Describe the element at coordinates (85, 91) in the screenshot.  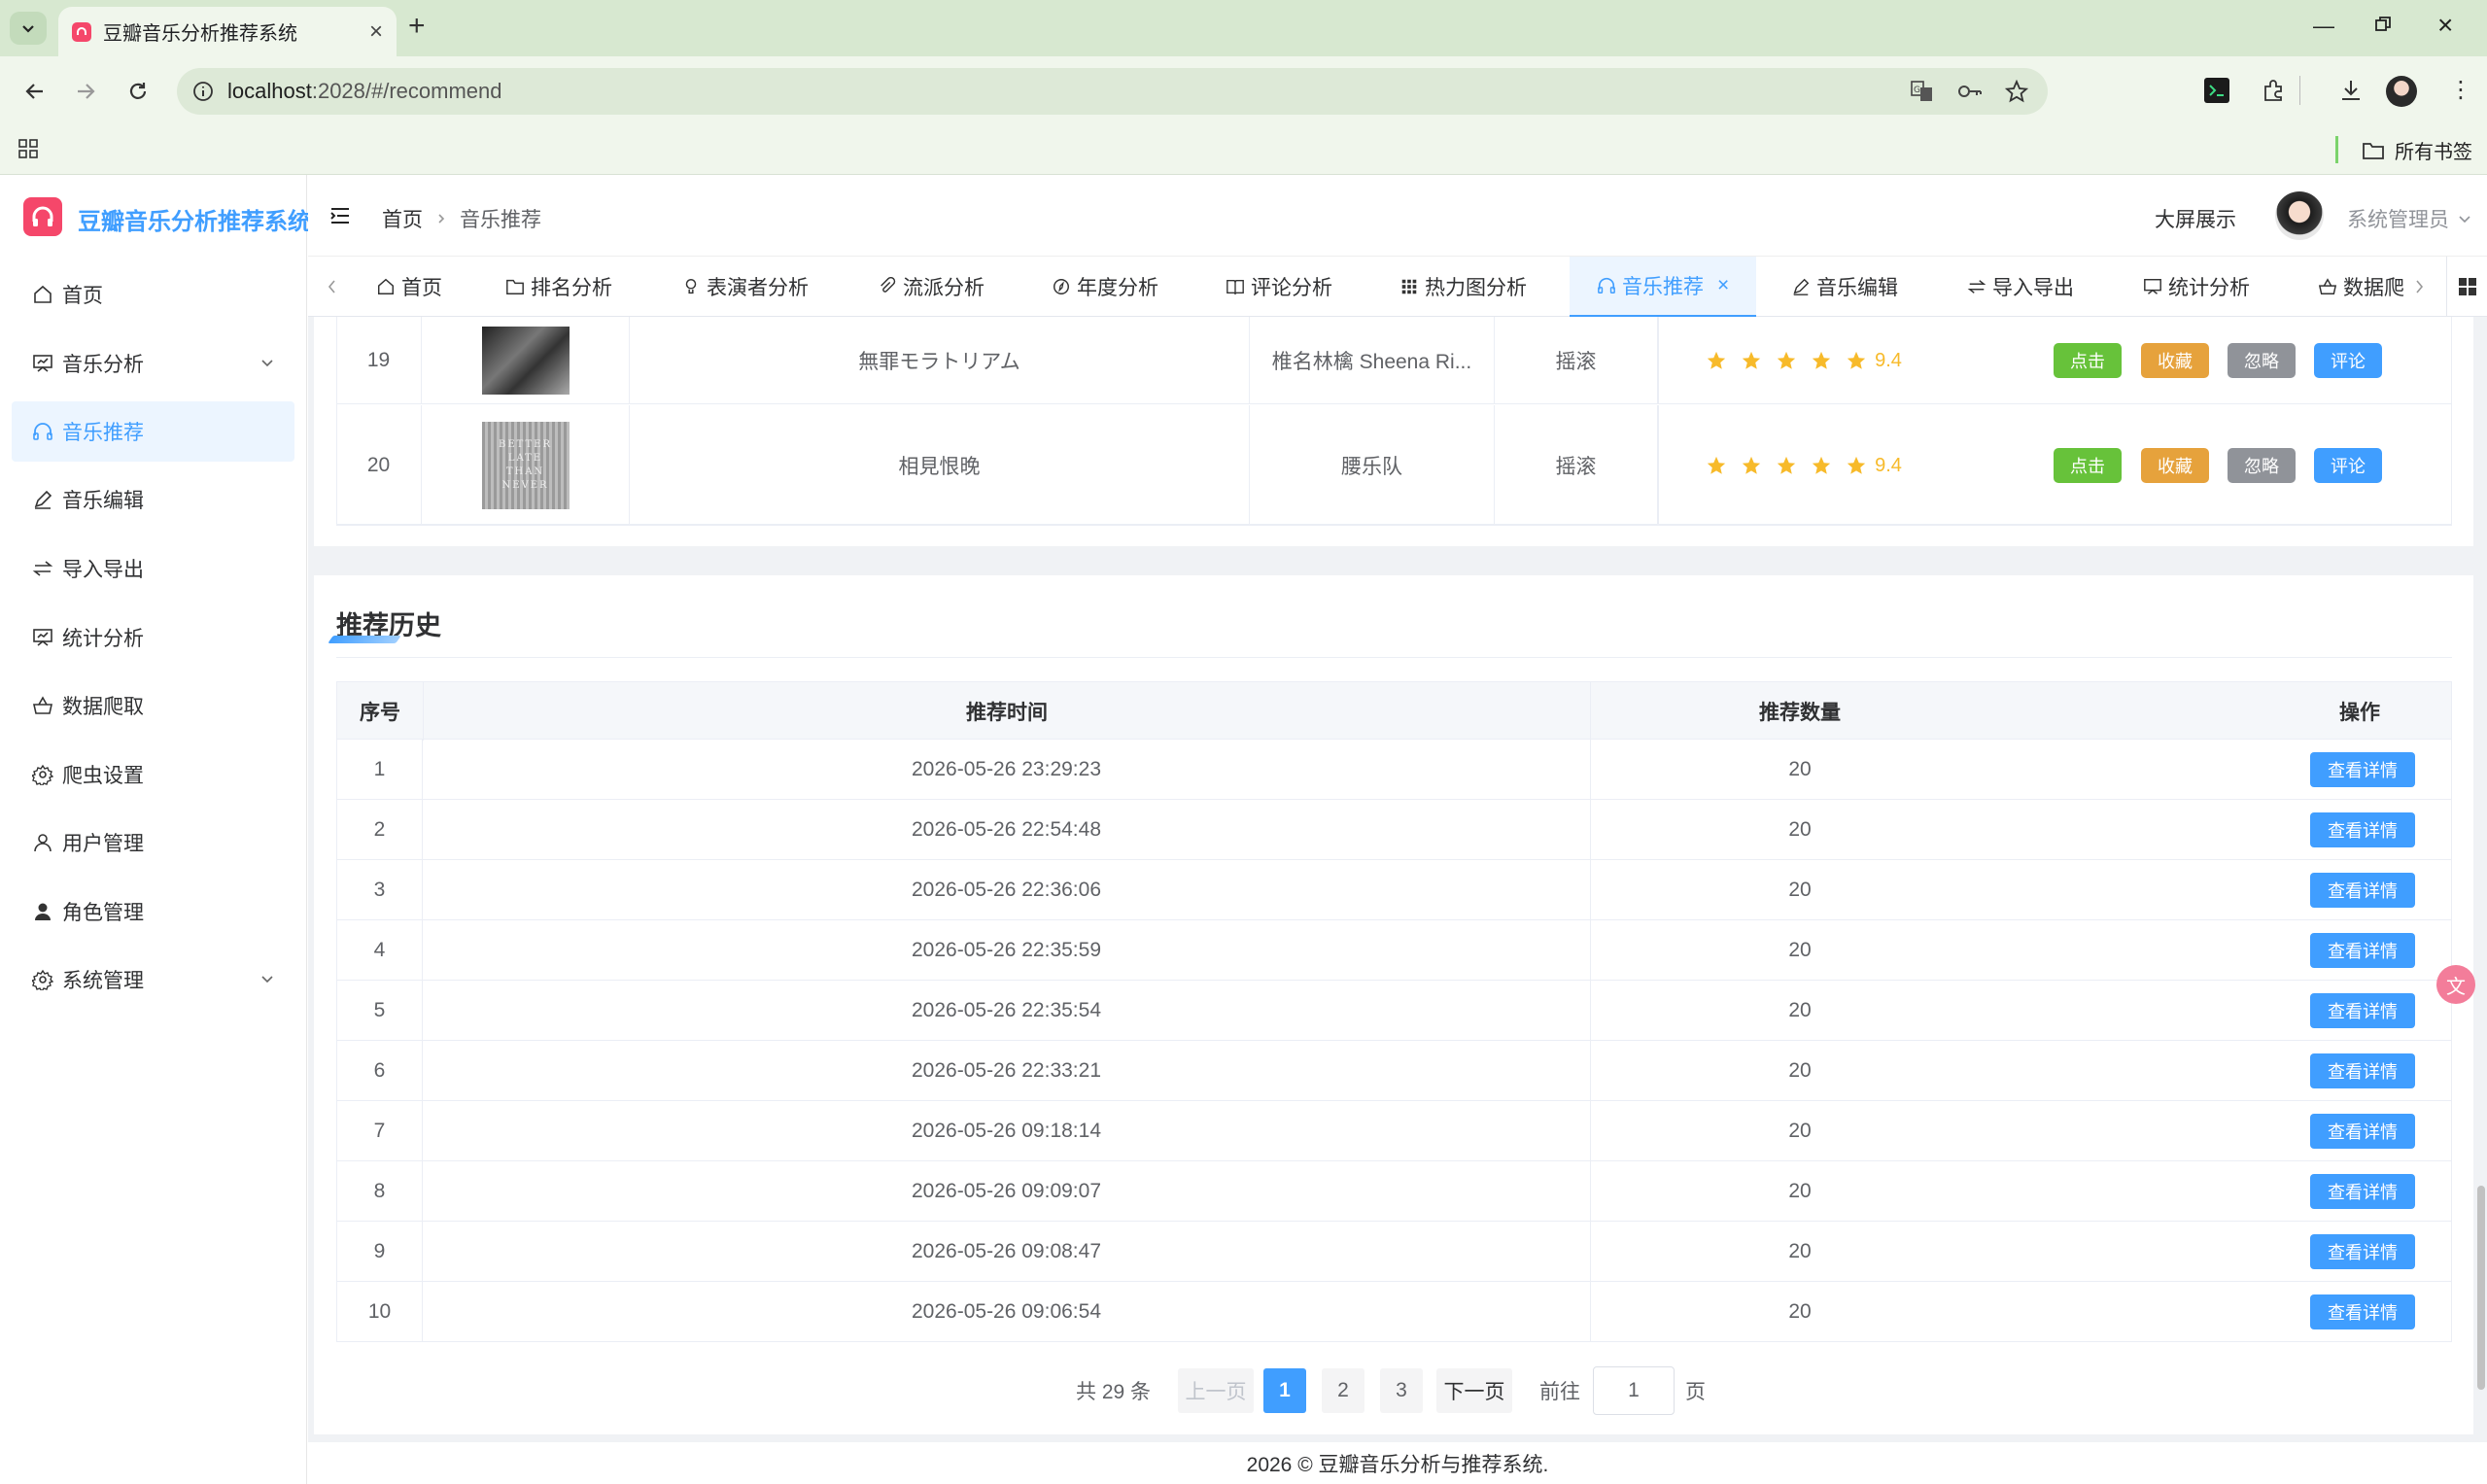
I see `forward-arrow-icon` at that location.